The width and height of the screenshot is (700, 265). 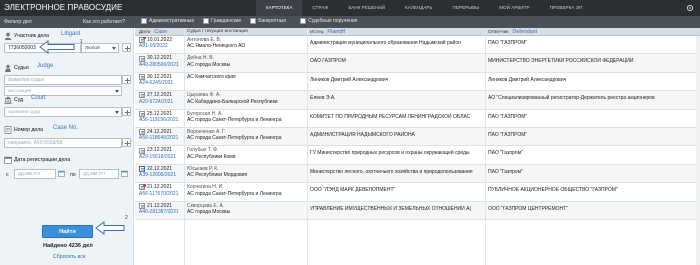 I want to click on nav-breaks: ПЕРЕРЫВЫ, so click(x=466, y=8).